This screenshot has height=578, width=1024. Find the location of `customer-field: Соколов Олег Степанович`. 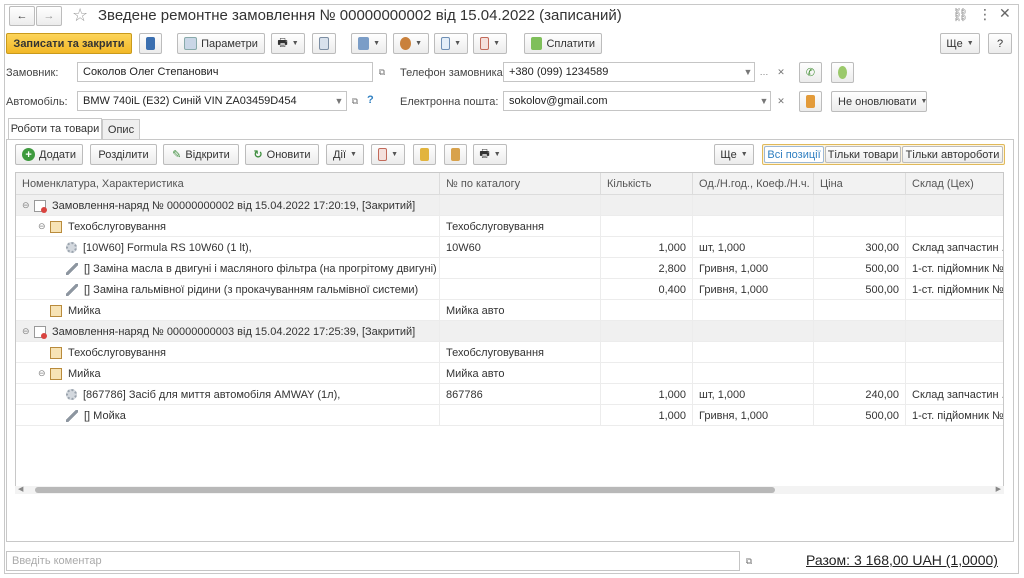

customer-field: Соколов Олег Степанович is located at coordinates (225, 72).